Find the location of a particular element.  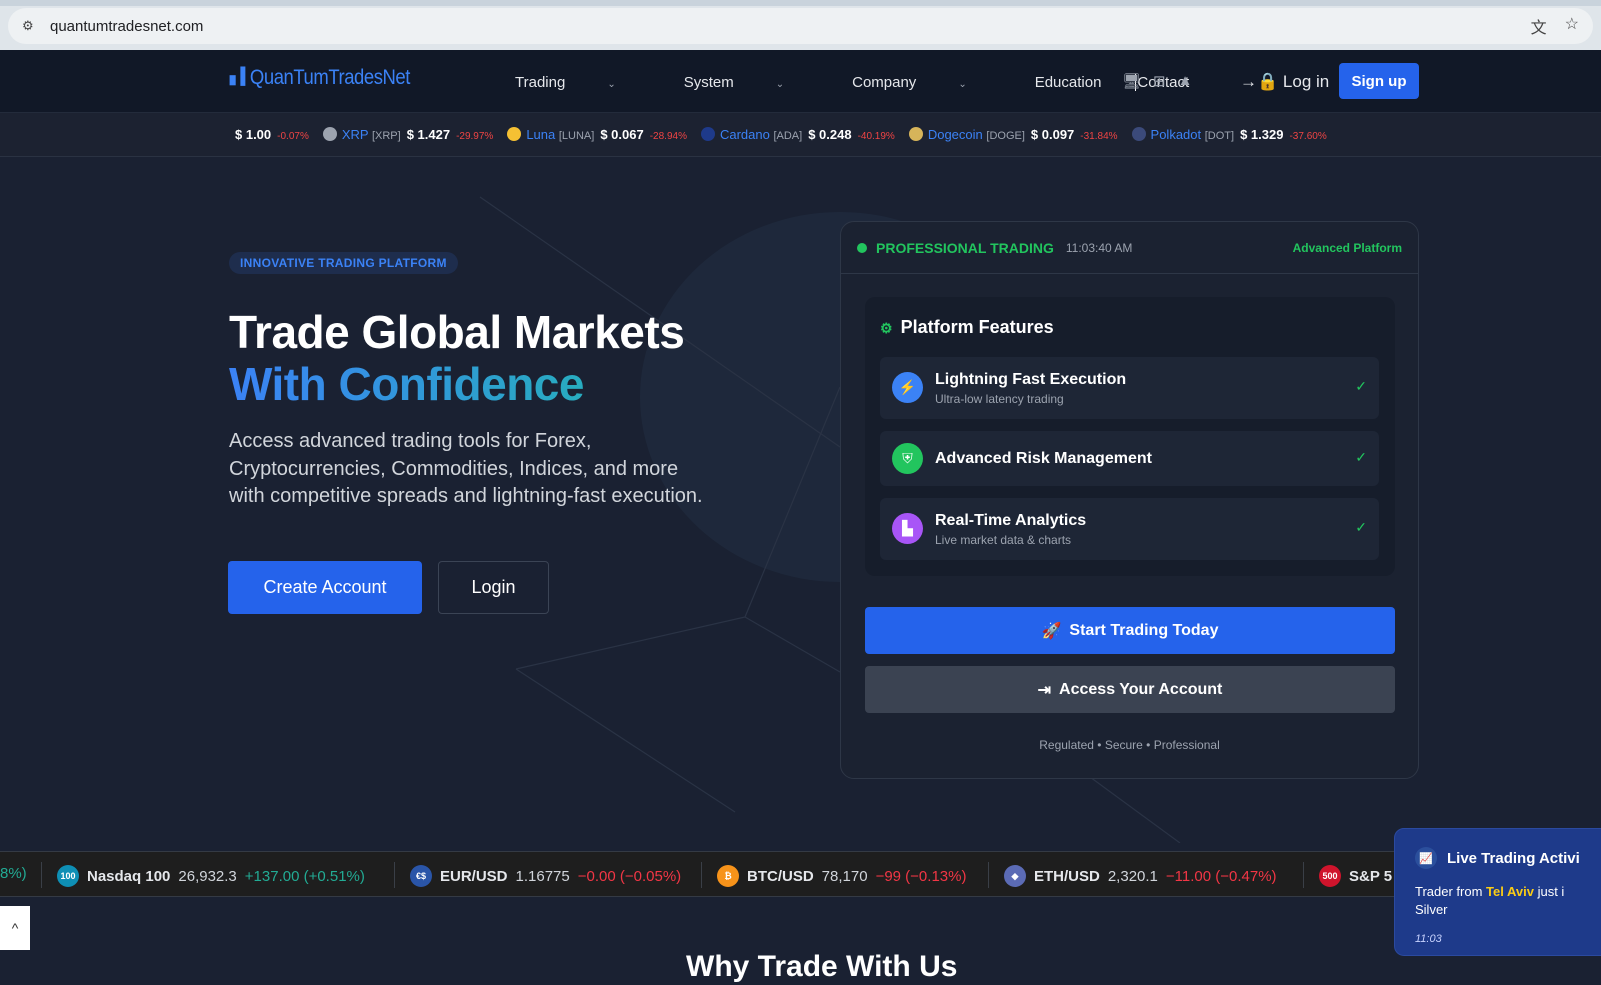

status-label: PROFESSIONAL TRADING is located at coordinates (965, 247).